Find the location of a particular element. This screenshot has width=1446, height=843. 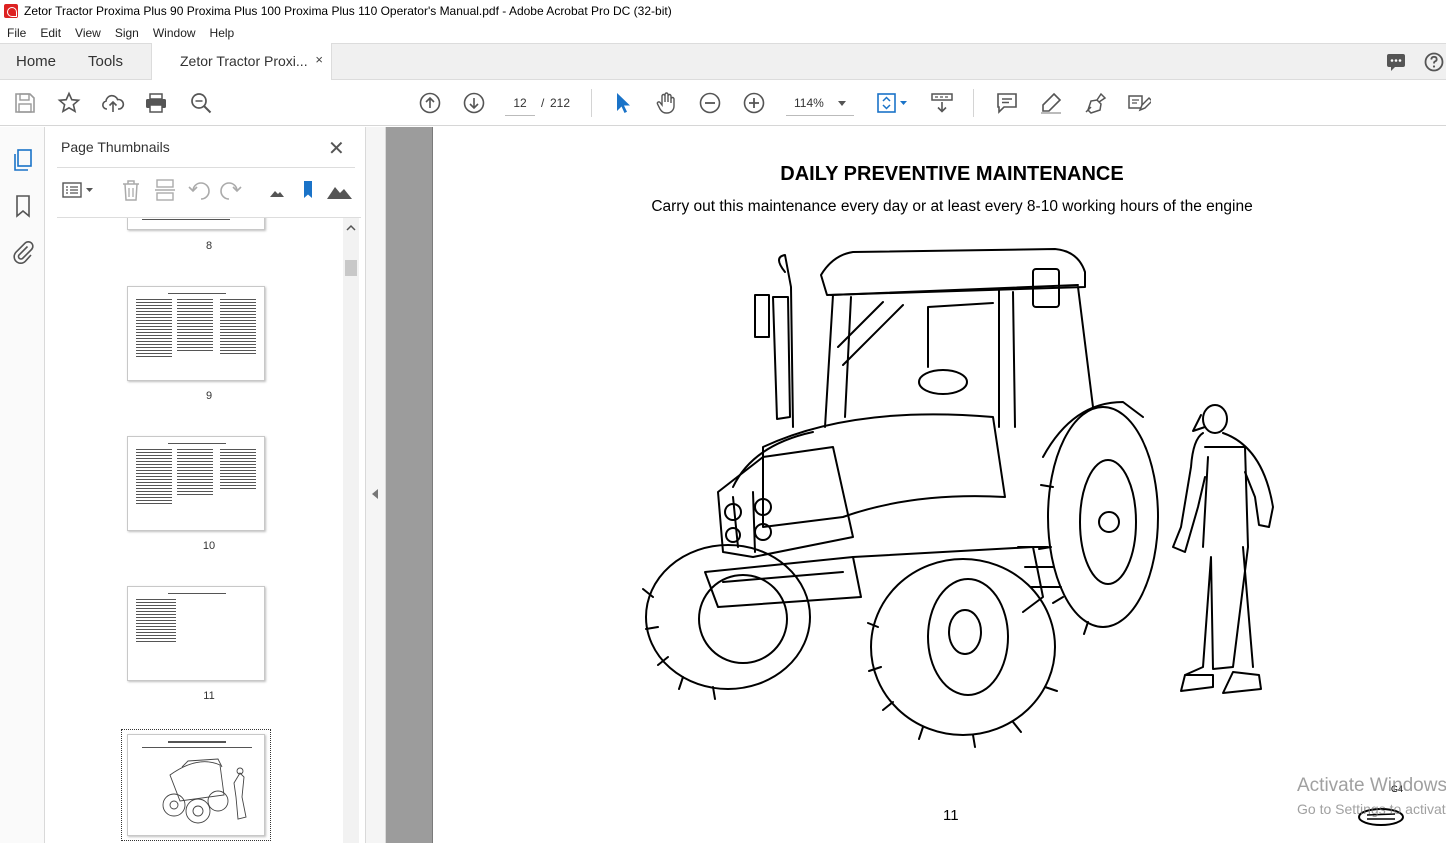

comment-icon is located at coordinates (1396, 62).